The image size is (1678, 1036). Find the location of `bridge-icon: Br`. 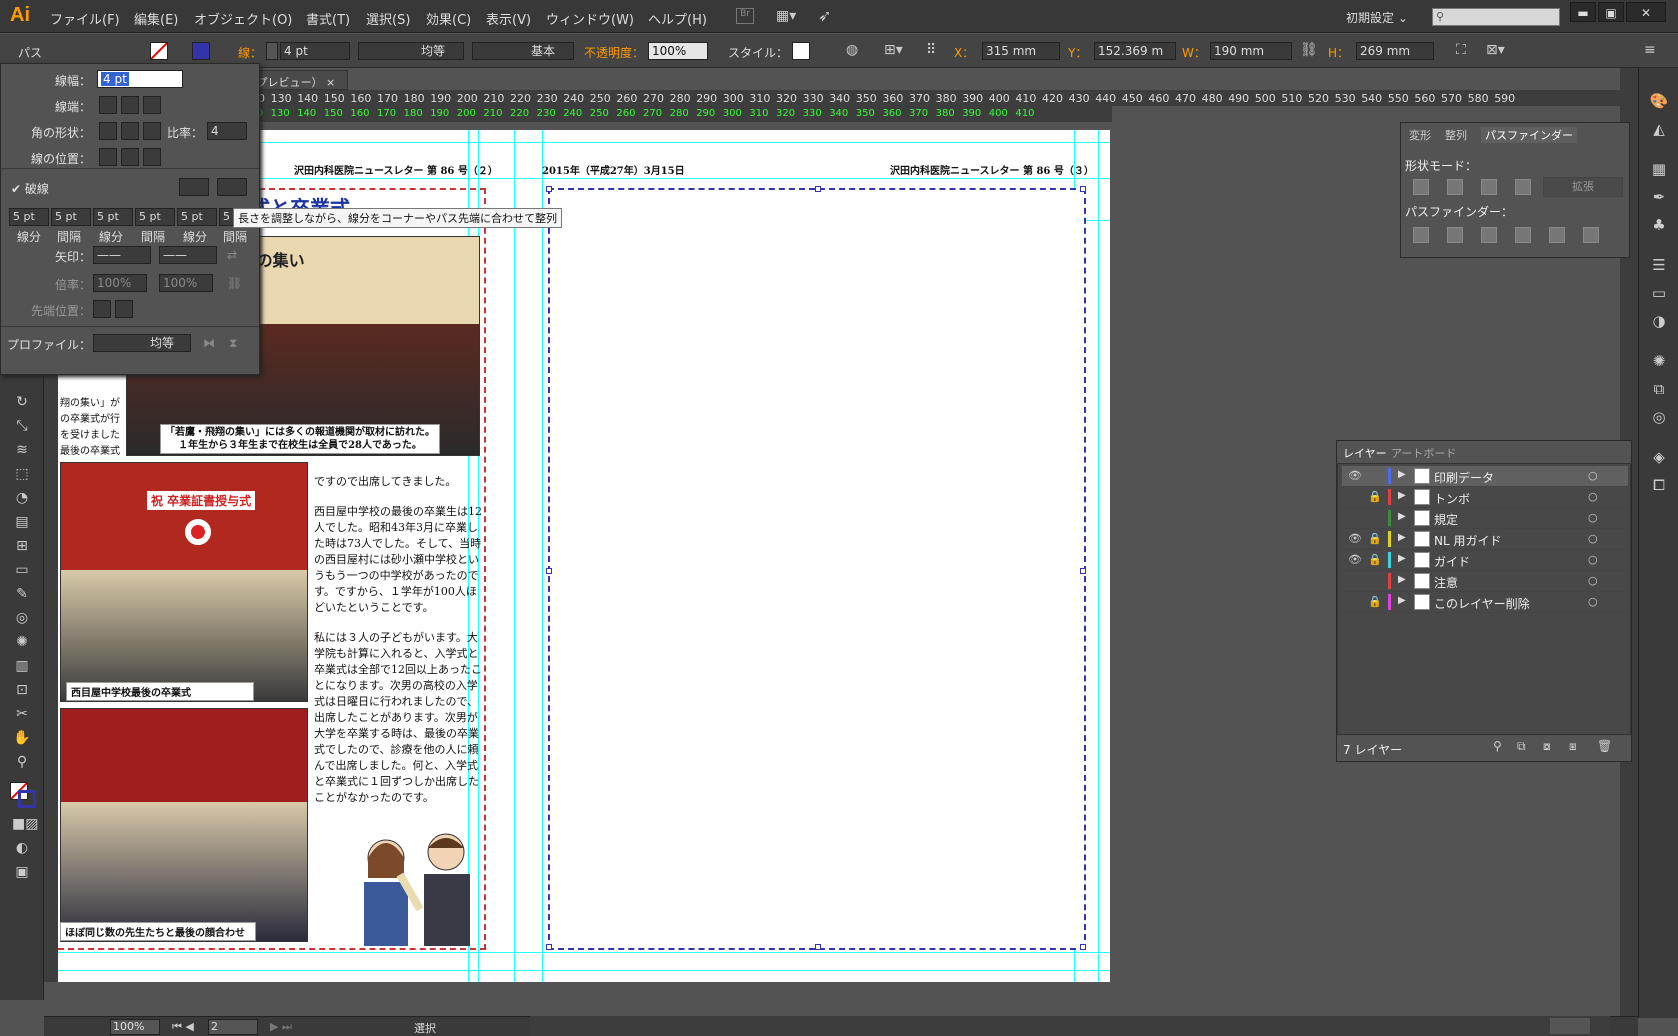

bridge-icon: Br is located at coordinates (745, 16).